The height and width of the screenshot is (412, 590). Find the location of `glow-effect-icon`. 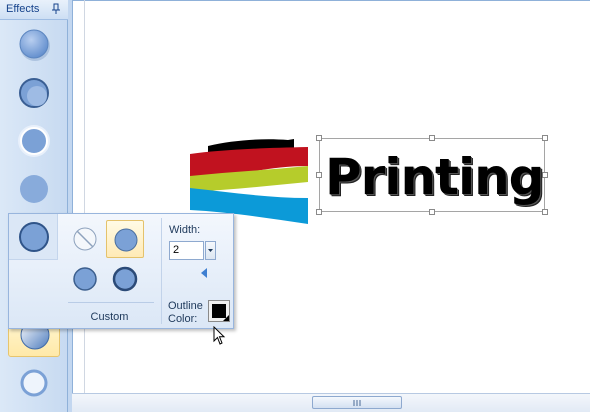

glow-effect-icon is located at coordinates (34, 141).